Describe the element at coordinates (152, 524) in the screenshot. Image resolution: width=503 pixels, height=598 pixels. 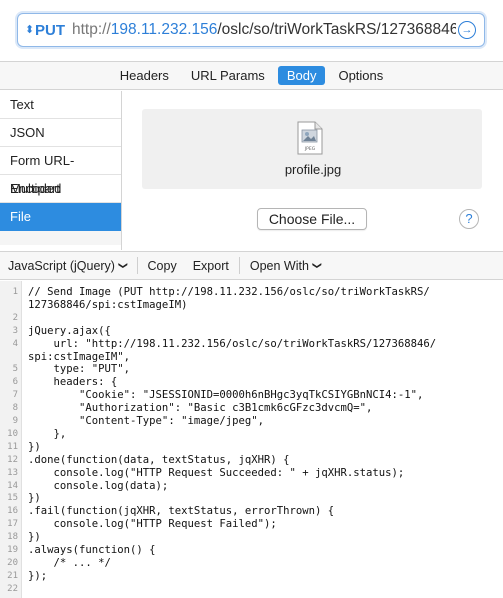
I see `code-text: console.log("HTTP Request Failed");` at that location.